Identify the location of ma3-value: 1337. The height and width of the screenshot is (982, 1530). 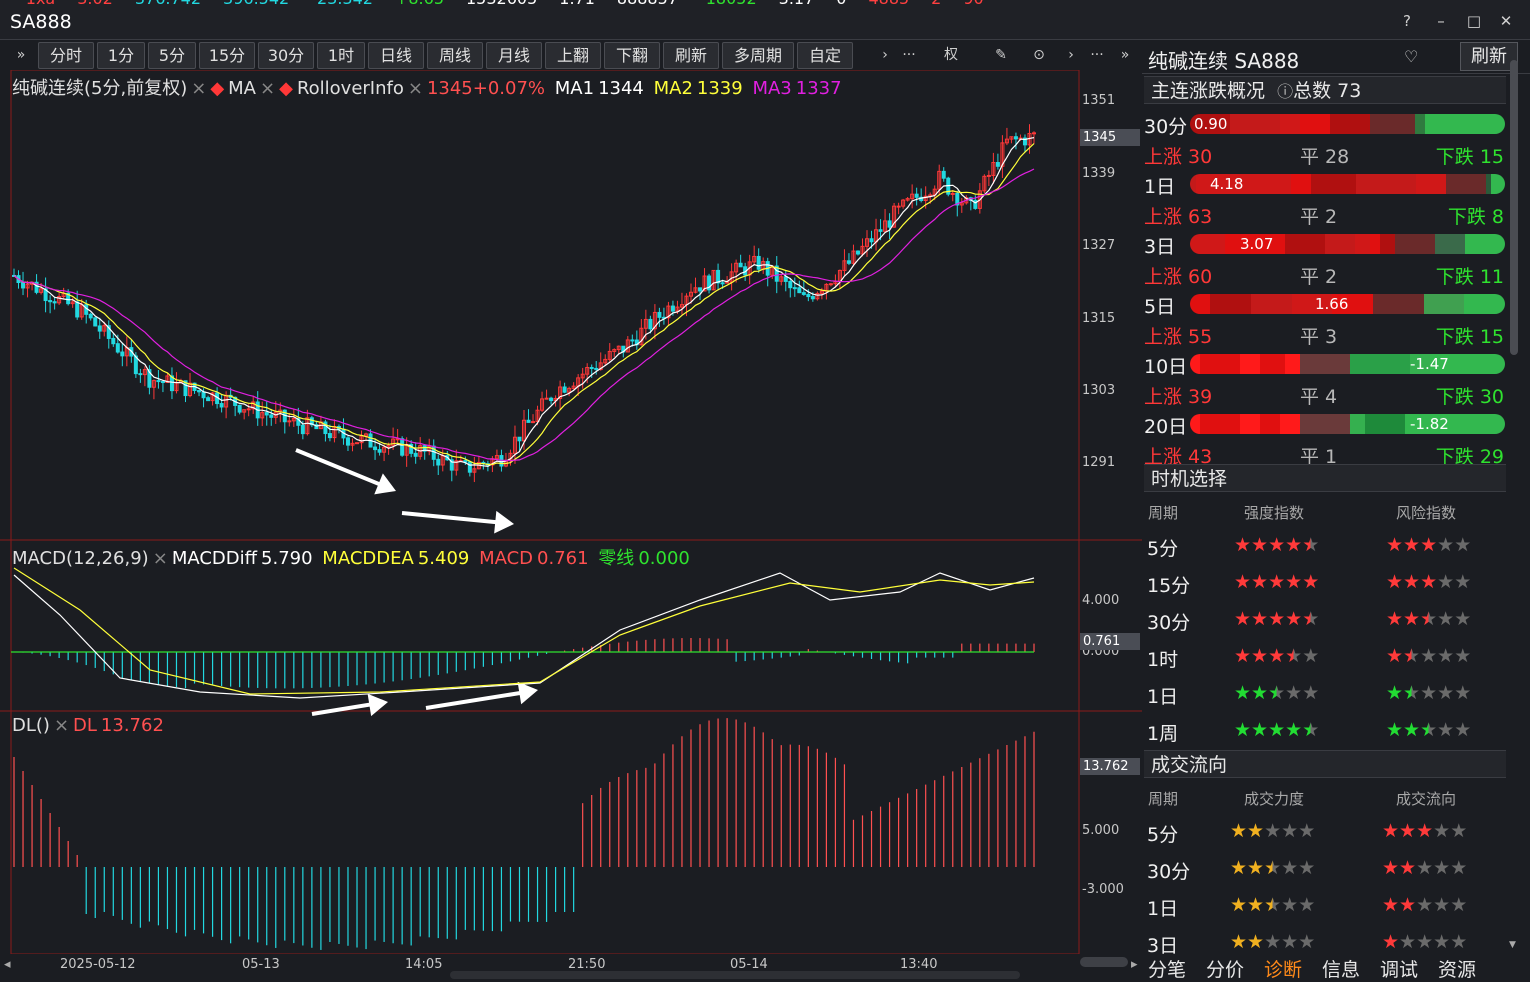
(818, 88).